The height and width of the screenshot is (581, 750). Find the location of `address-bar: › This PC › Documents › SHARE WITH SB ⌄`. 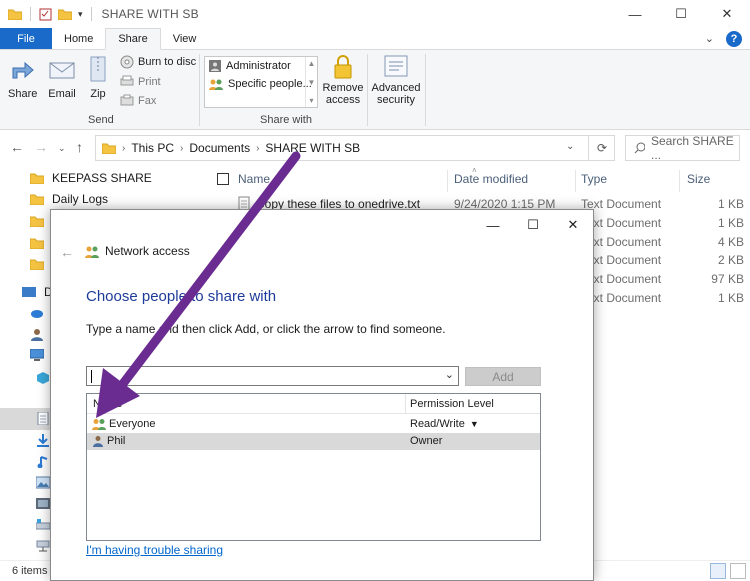

address-bar: › This PC › Documents › SHARE WITH SB ⌄ is located at coordinates (355, 148).